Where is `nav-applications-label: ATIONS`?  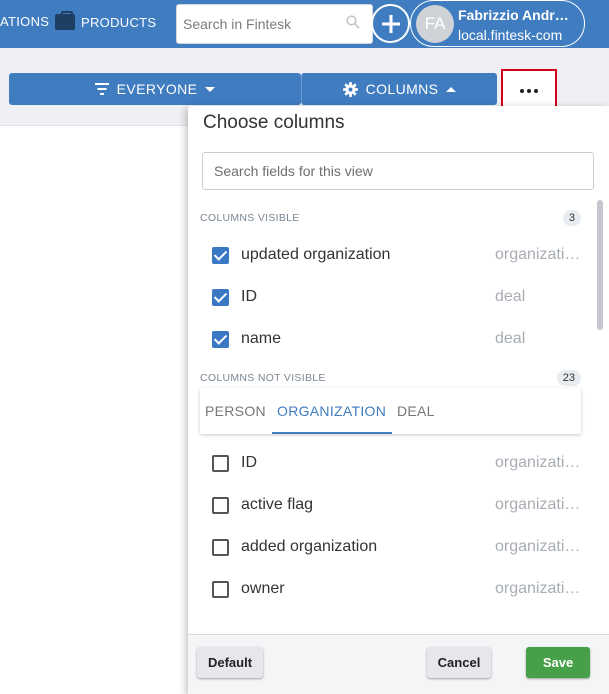 nav-applications-label: ATIONS is located at coordinates (25, 21).